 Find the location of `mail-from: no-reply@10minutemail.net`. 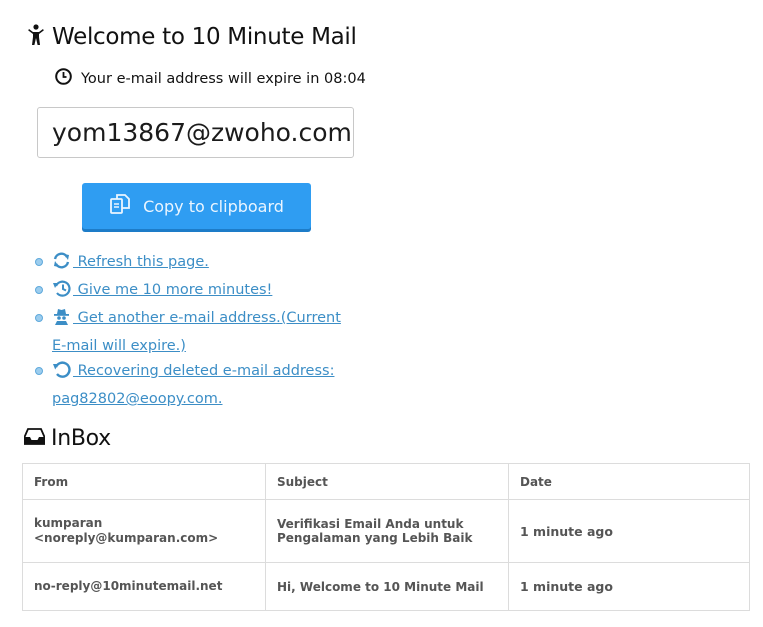

mail-from: no-reply@10minutemail.net is located at coordinates (144, 586).